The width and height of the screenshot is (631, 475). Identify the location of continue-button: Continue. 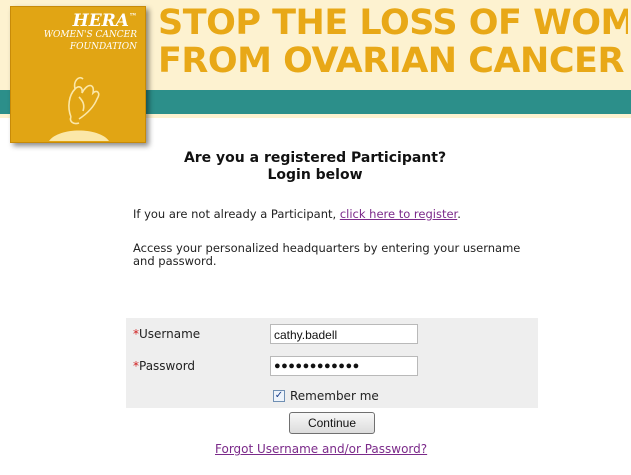
(332, 423).